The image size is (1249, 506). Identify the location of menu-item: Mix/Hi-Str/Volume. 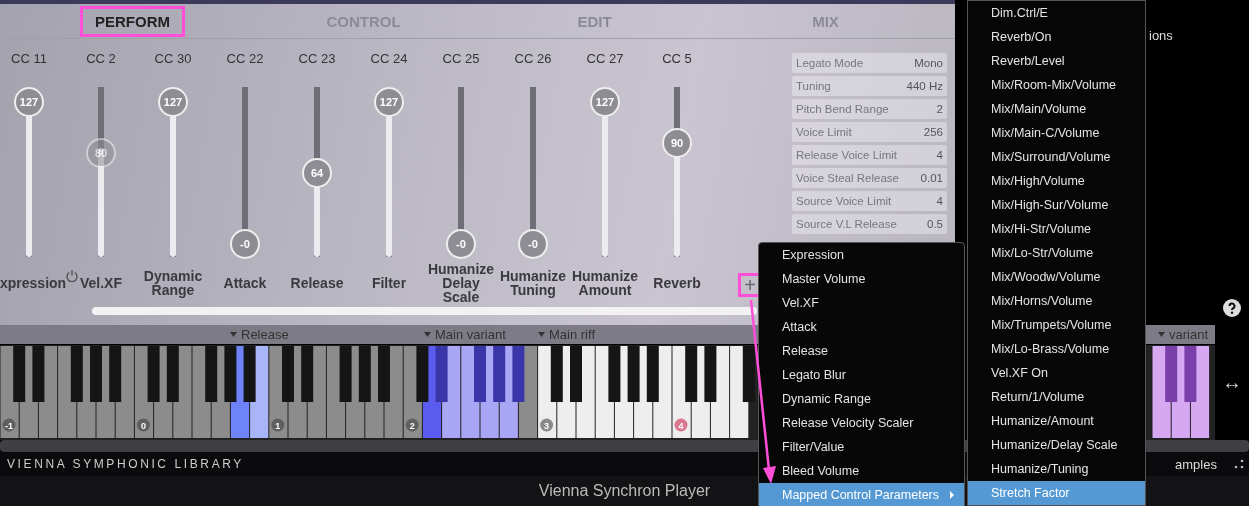
(1056, 229).